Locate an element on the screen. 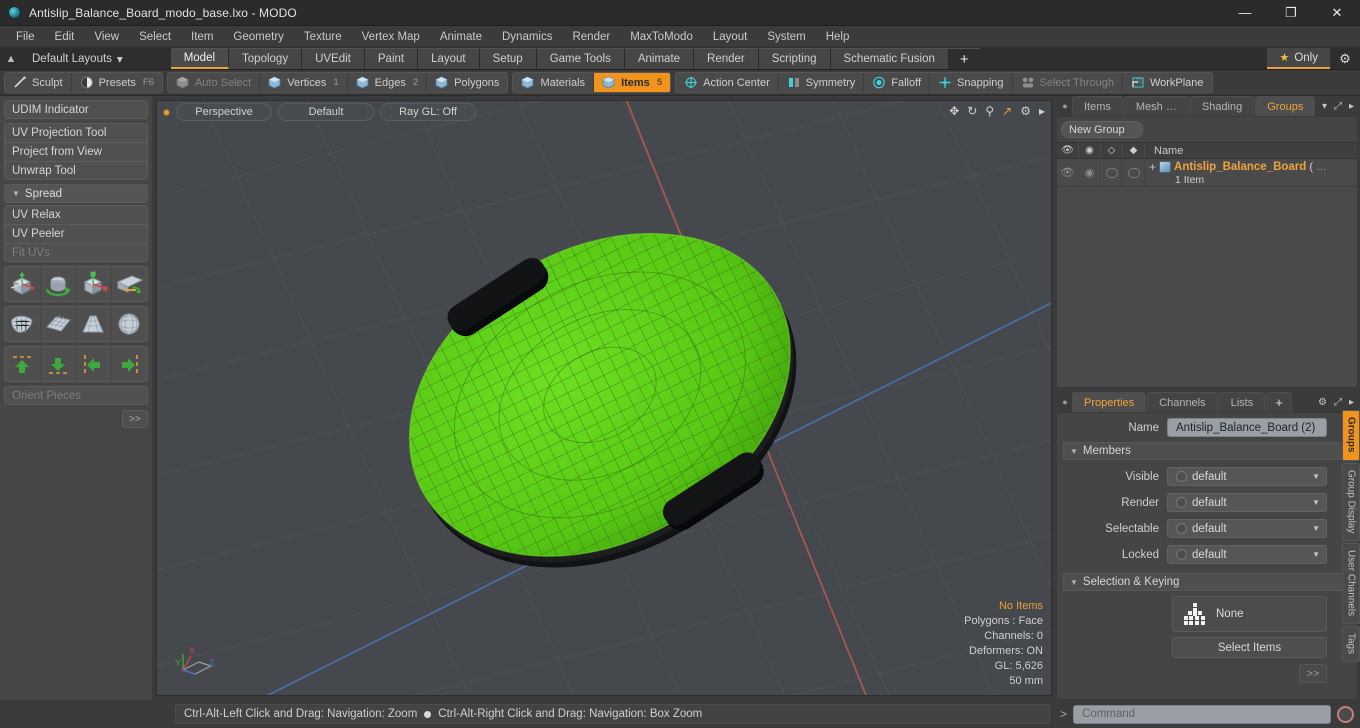 This screenshot has width=1360, height=728. home-icon: ▲ is located at coordinates (11, 59).